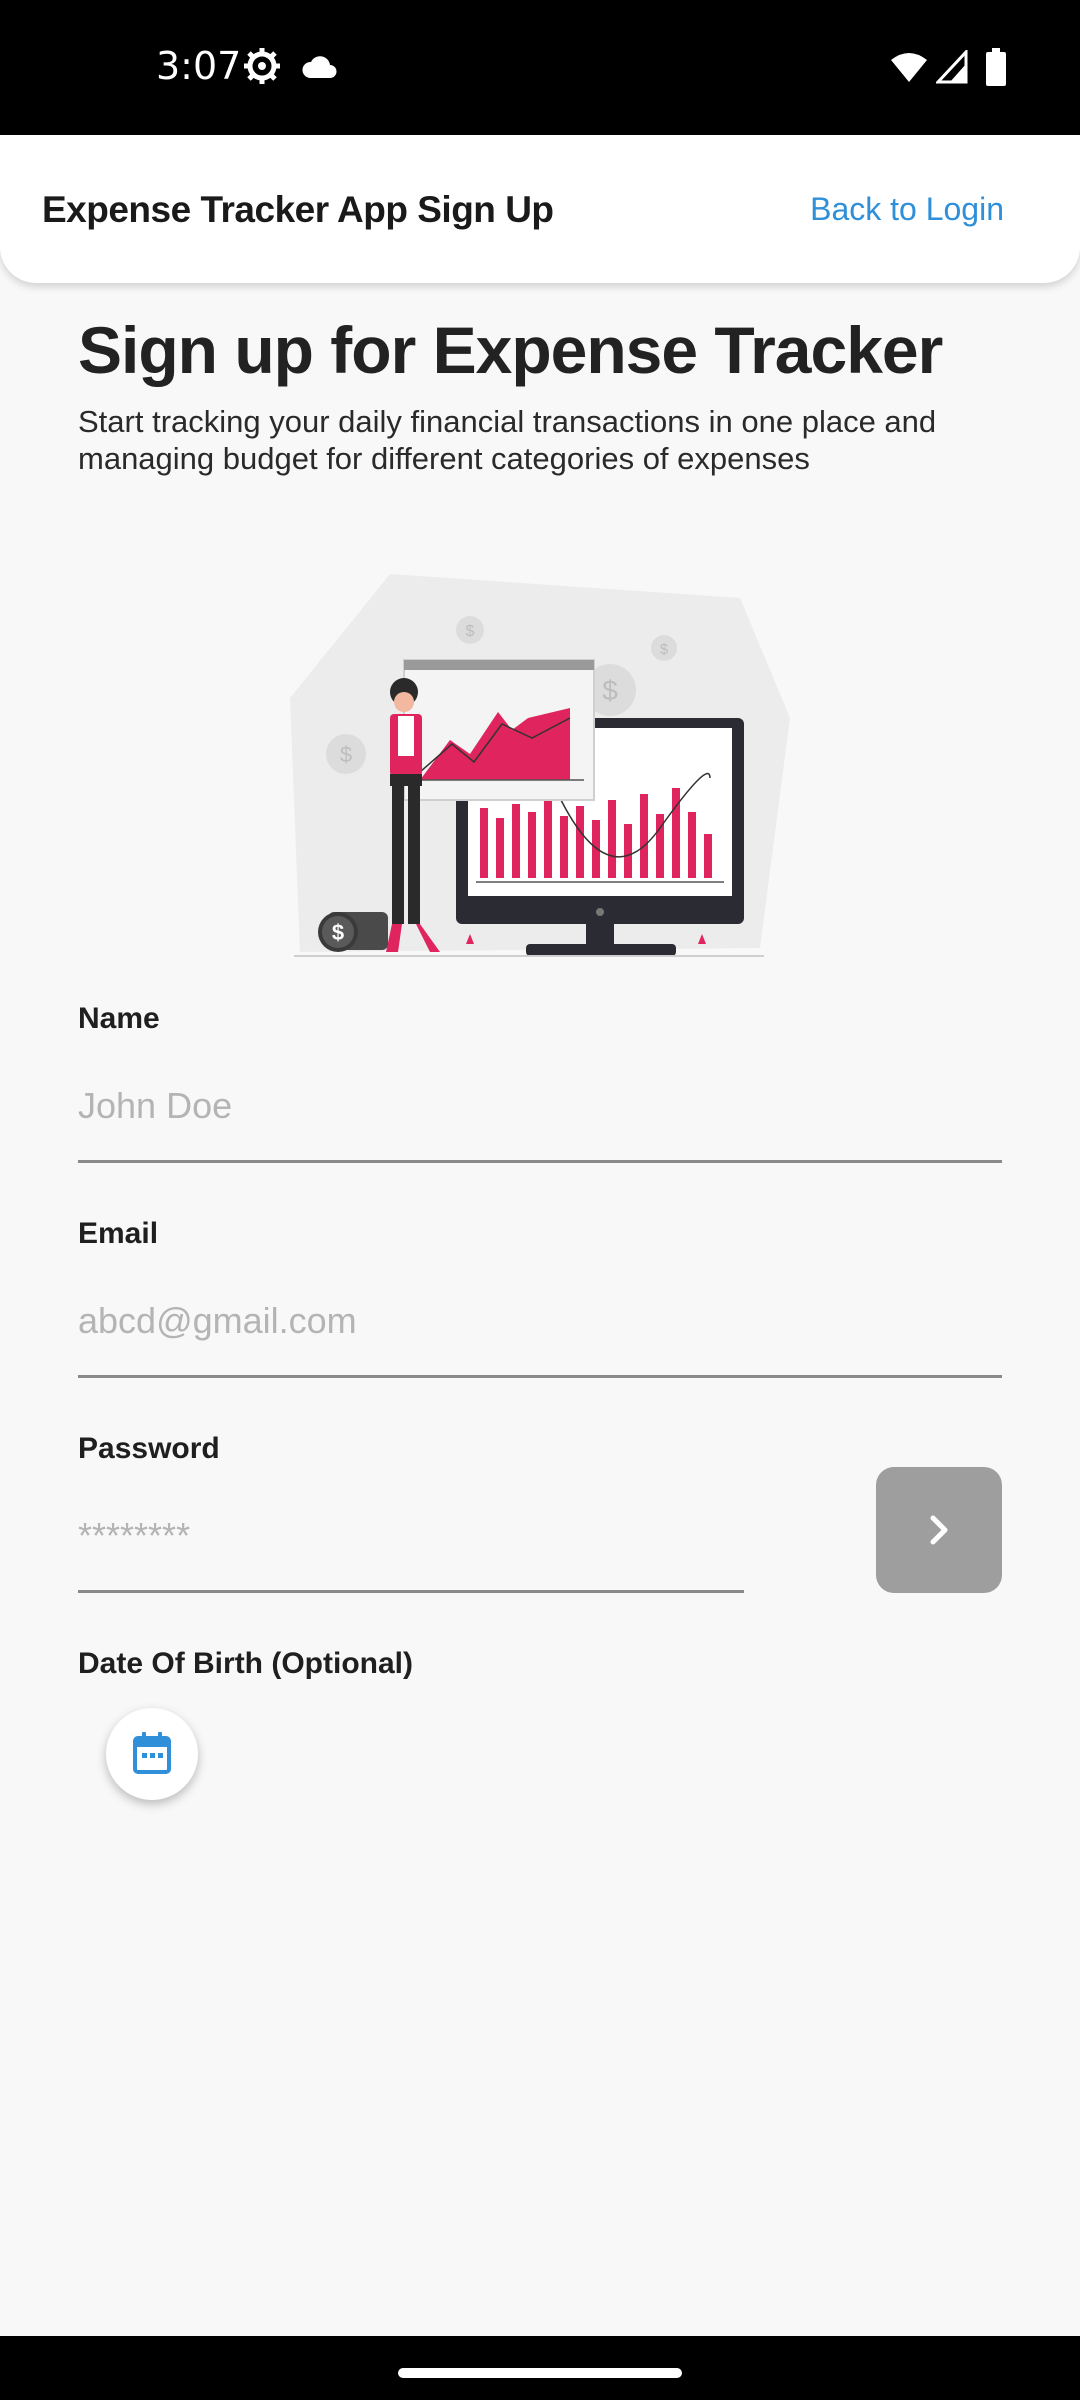  Describe the element at coordinates (119, 1018) in the screenshot. I see `name-label: Name` at that location.